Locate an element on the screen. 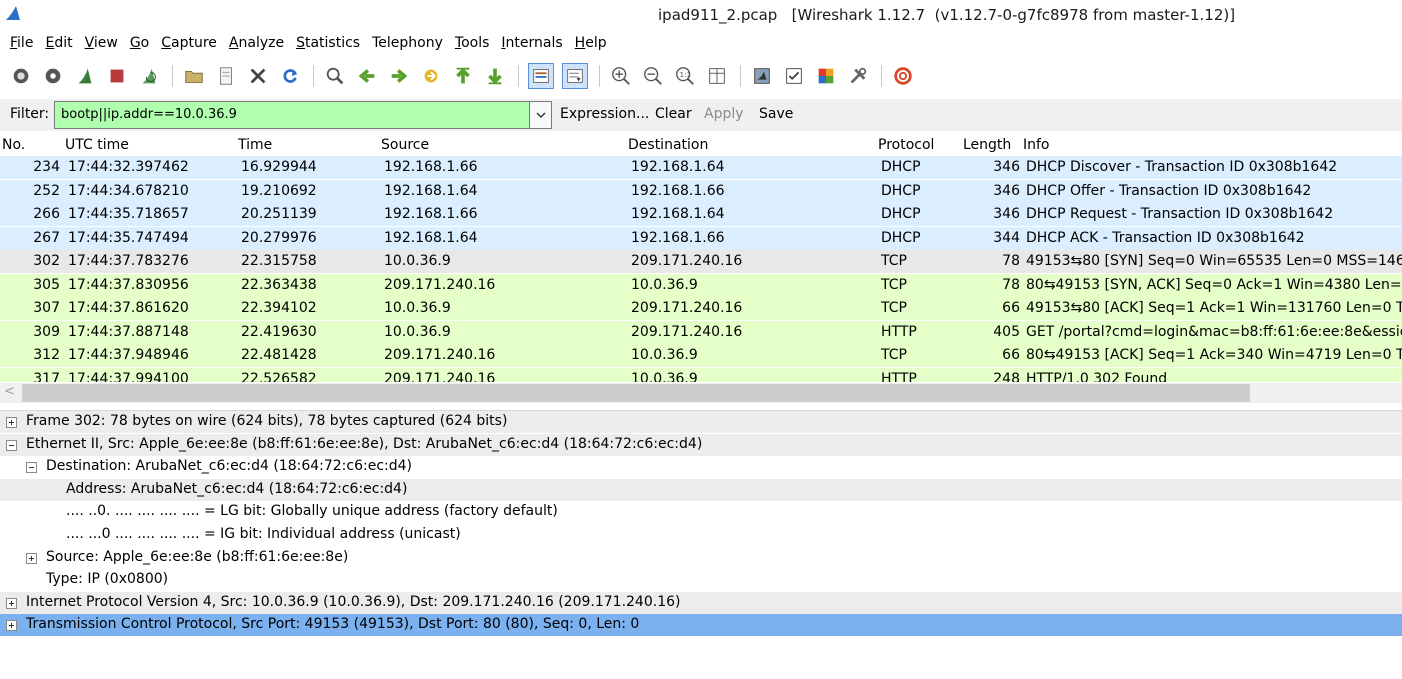 Image resolution: width=1402 pixels, height=679 pixels. menu-edit: Edit is located at coordinates (58, 43).